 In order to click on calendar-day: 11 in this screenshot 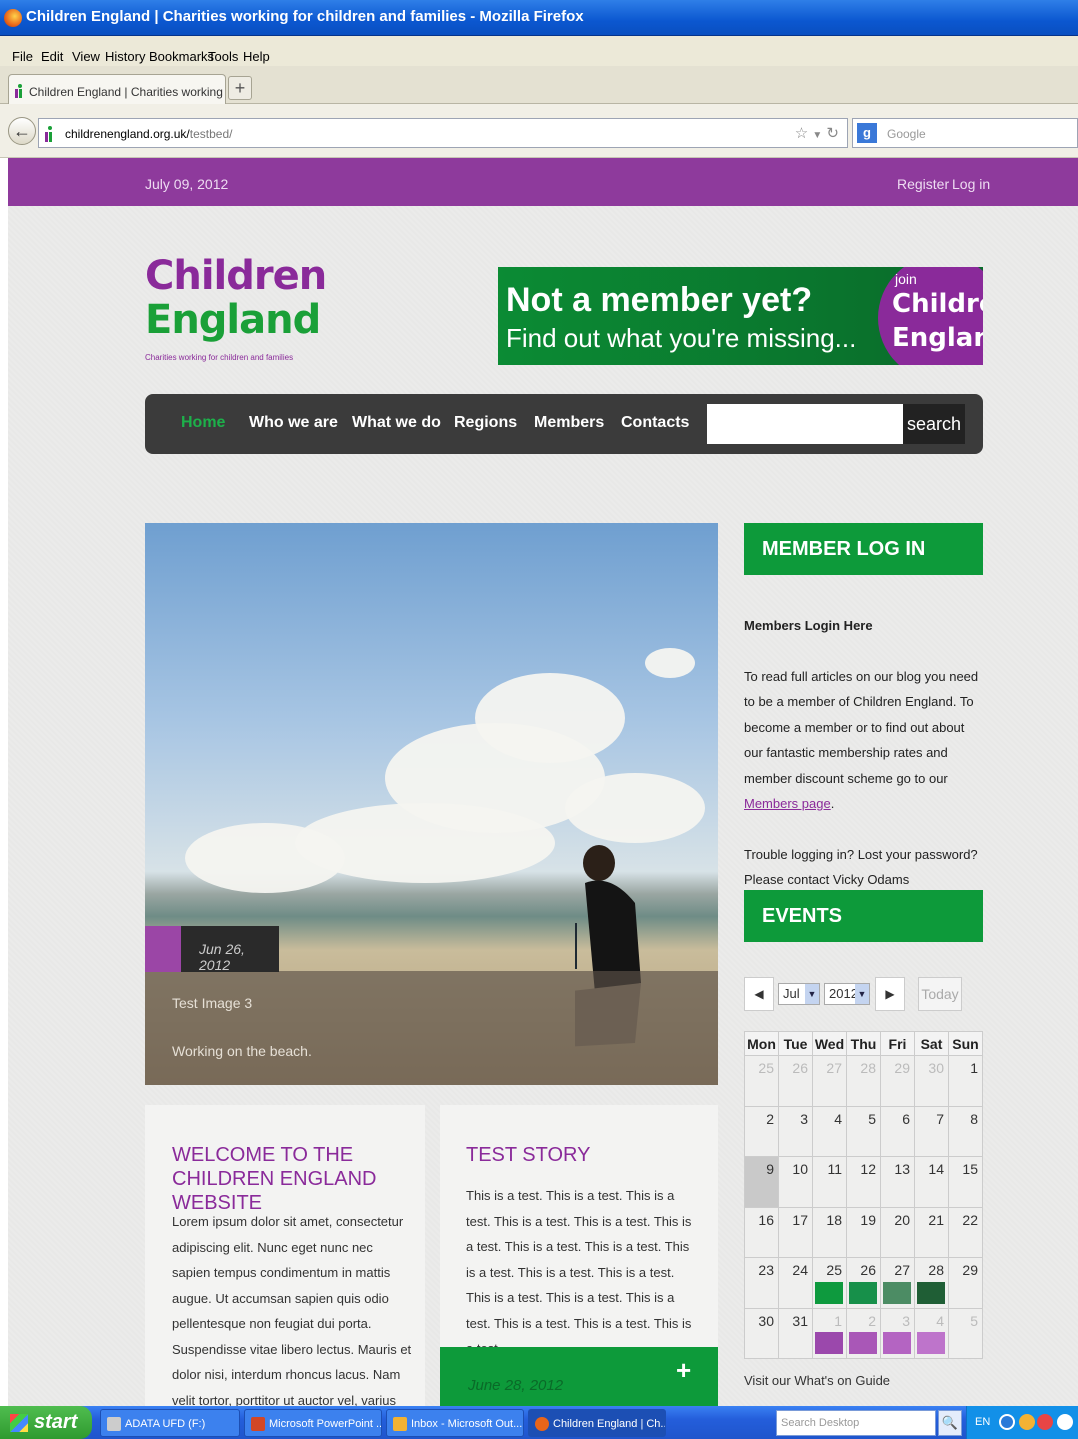, I will do `click(829, 1182)`.